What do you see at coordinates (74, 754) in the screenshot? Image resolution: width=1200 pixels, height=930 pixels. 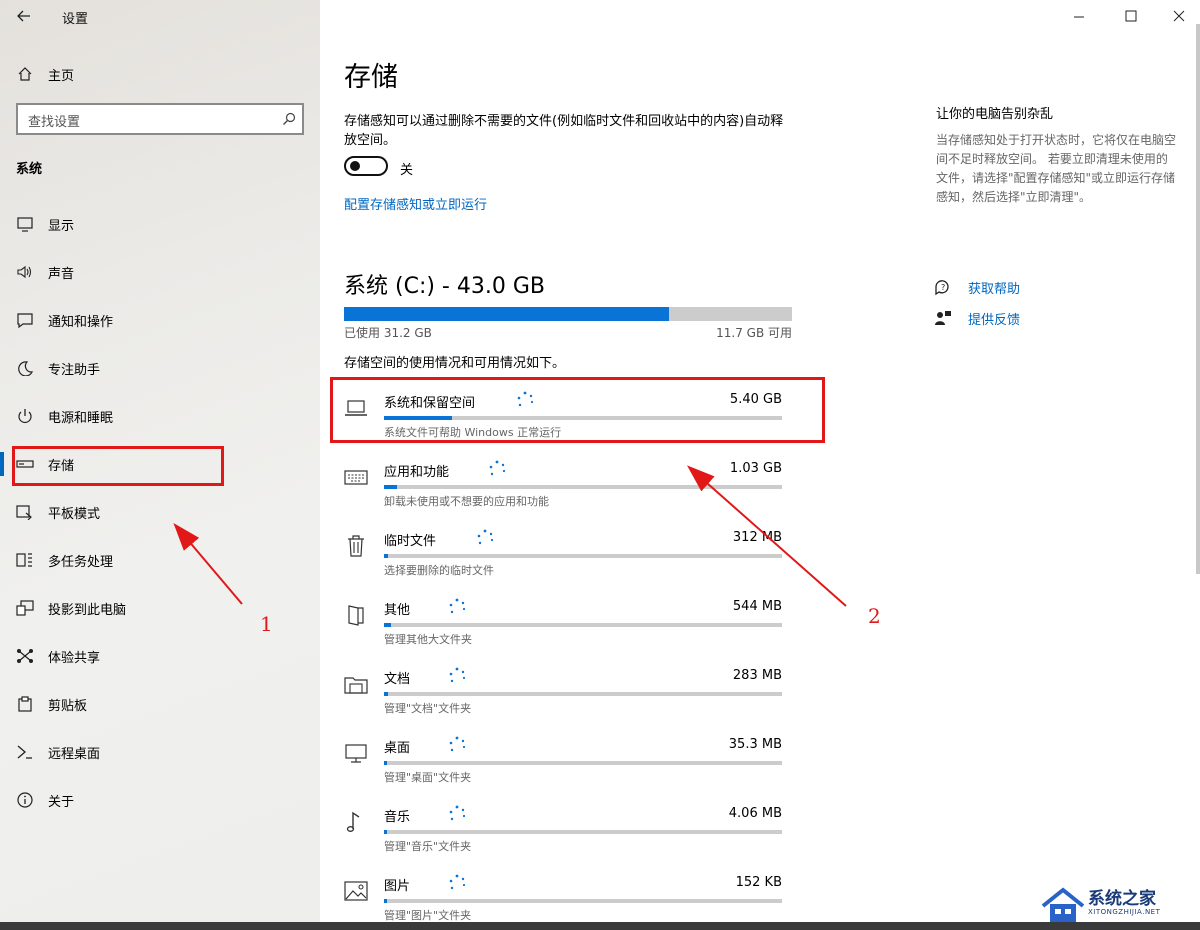 I see `sidebar-item-label: 远程桌面` at bounding box center [74, 754].